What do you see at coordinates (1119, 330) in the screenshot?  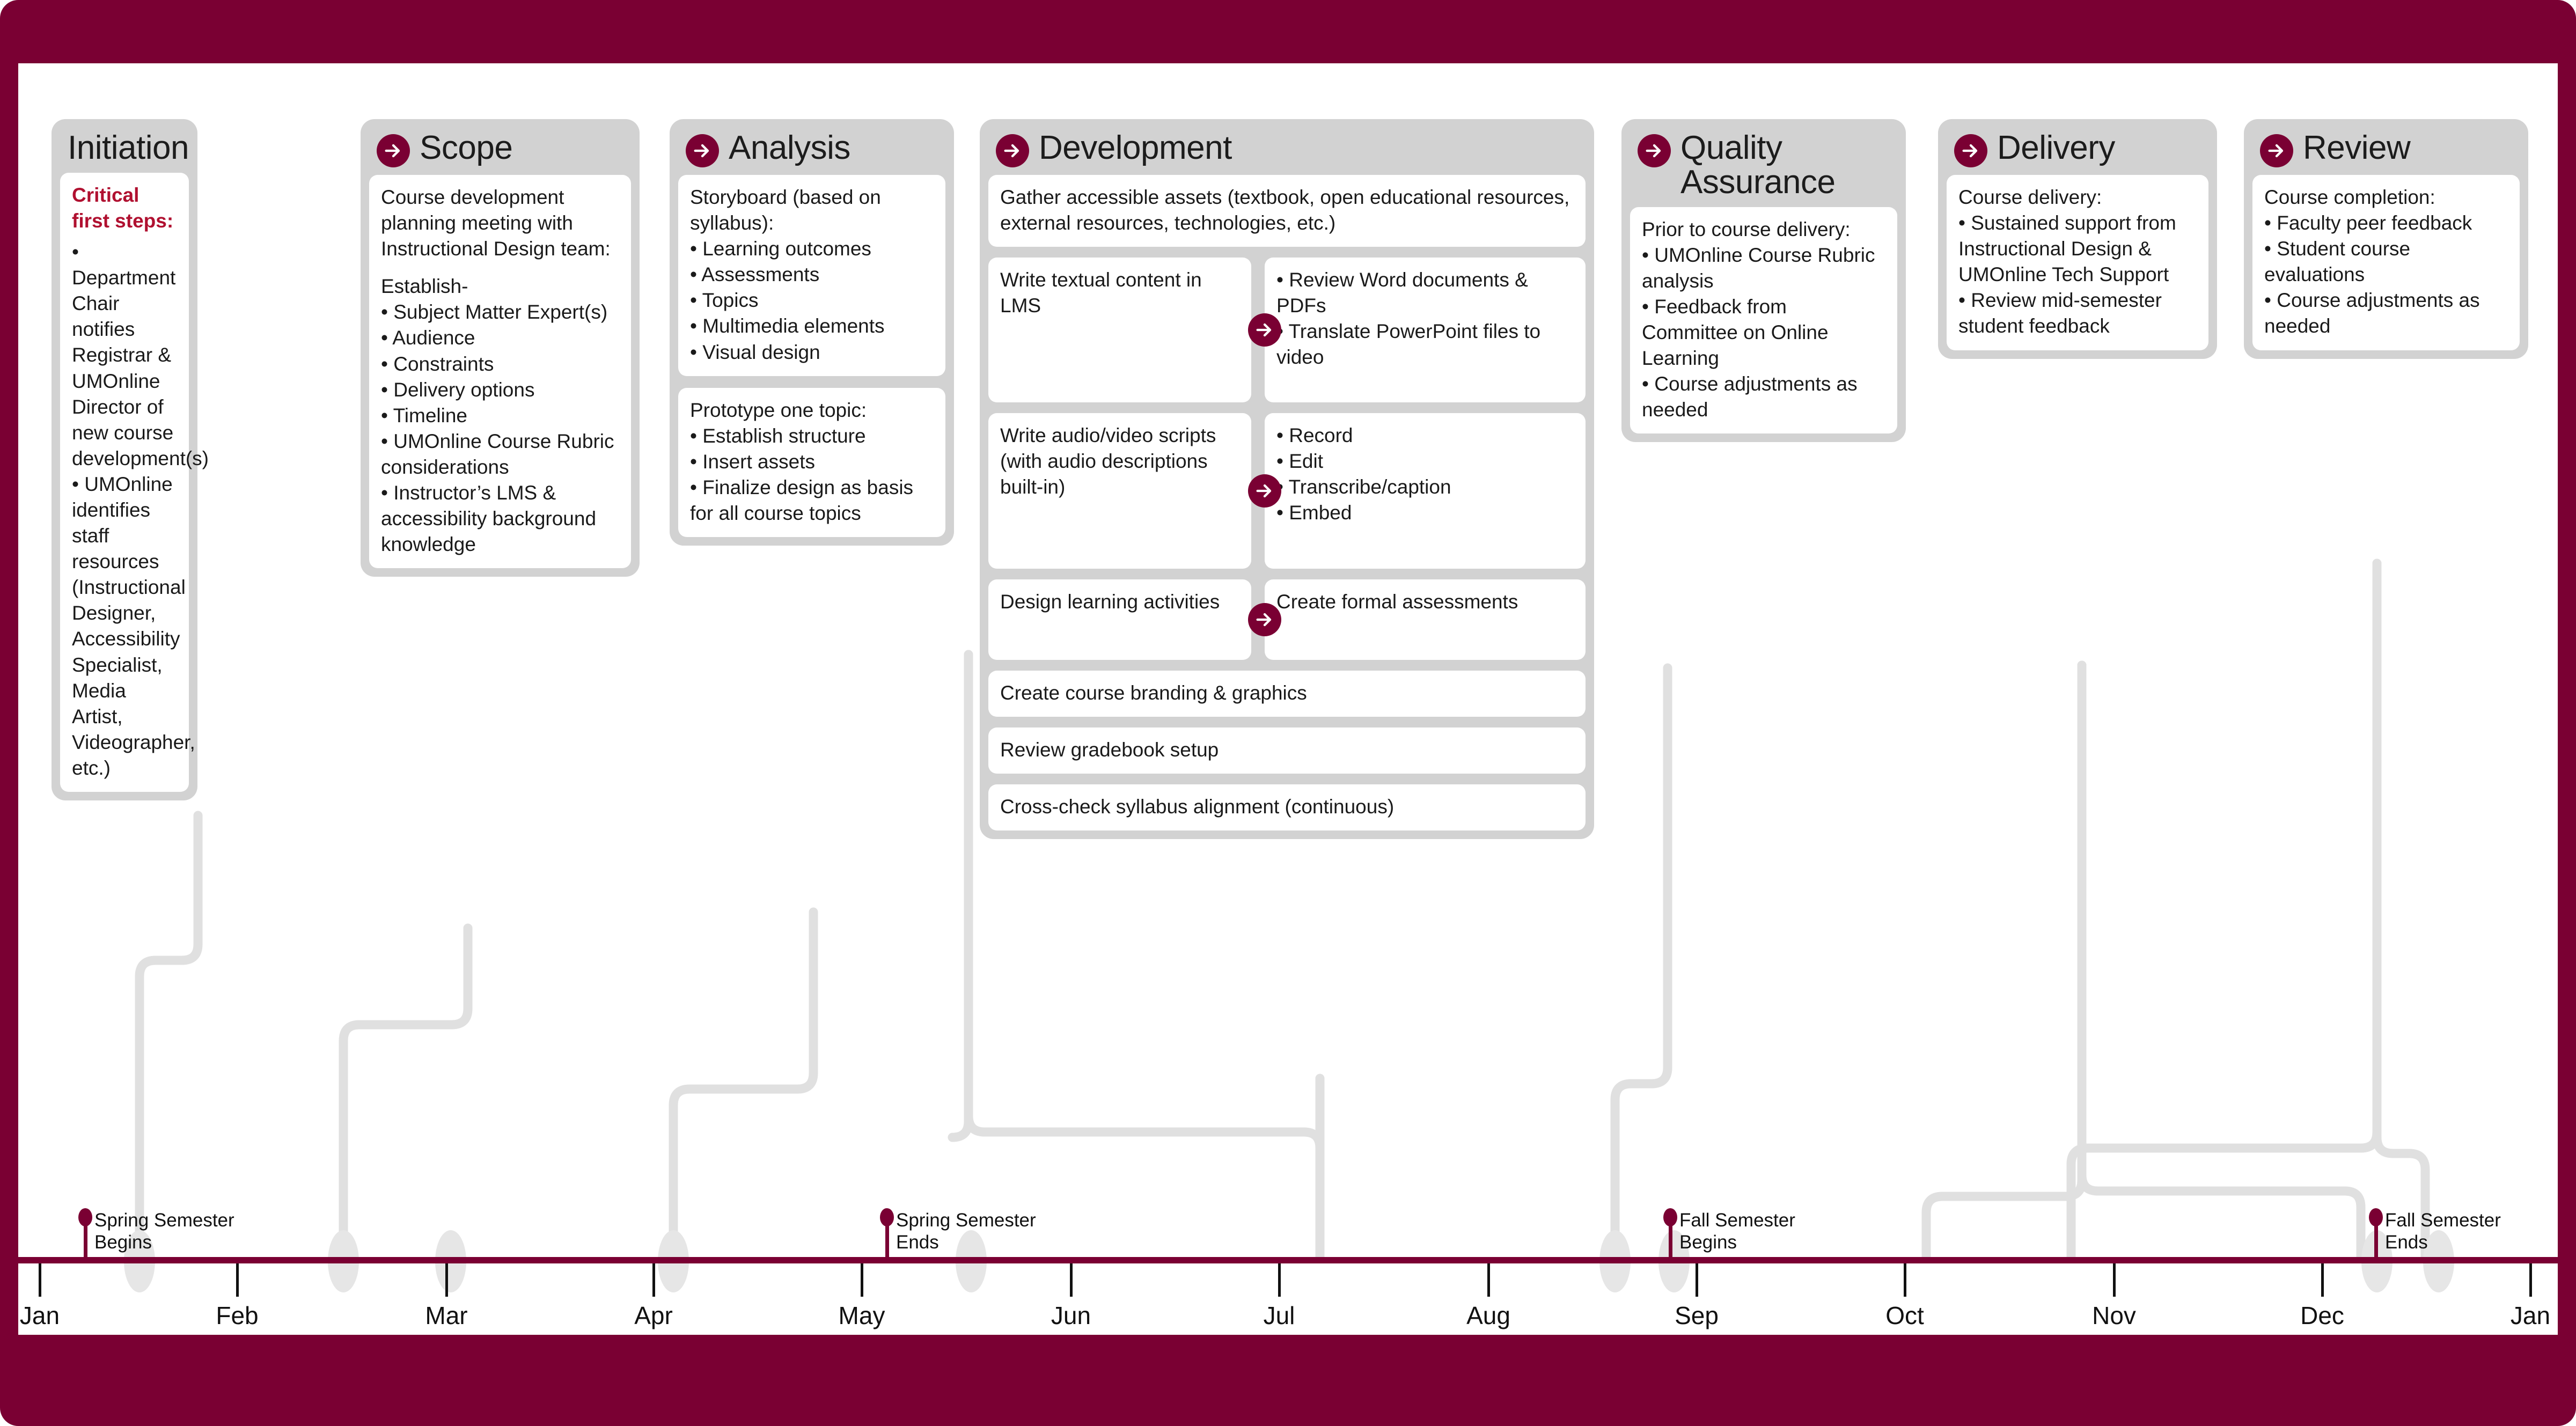 I see `dev-task-left: Write textual content in LMS` at bounding box center [1119, 330].